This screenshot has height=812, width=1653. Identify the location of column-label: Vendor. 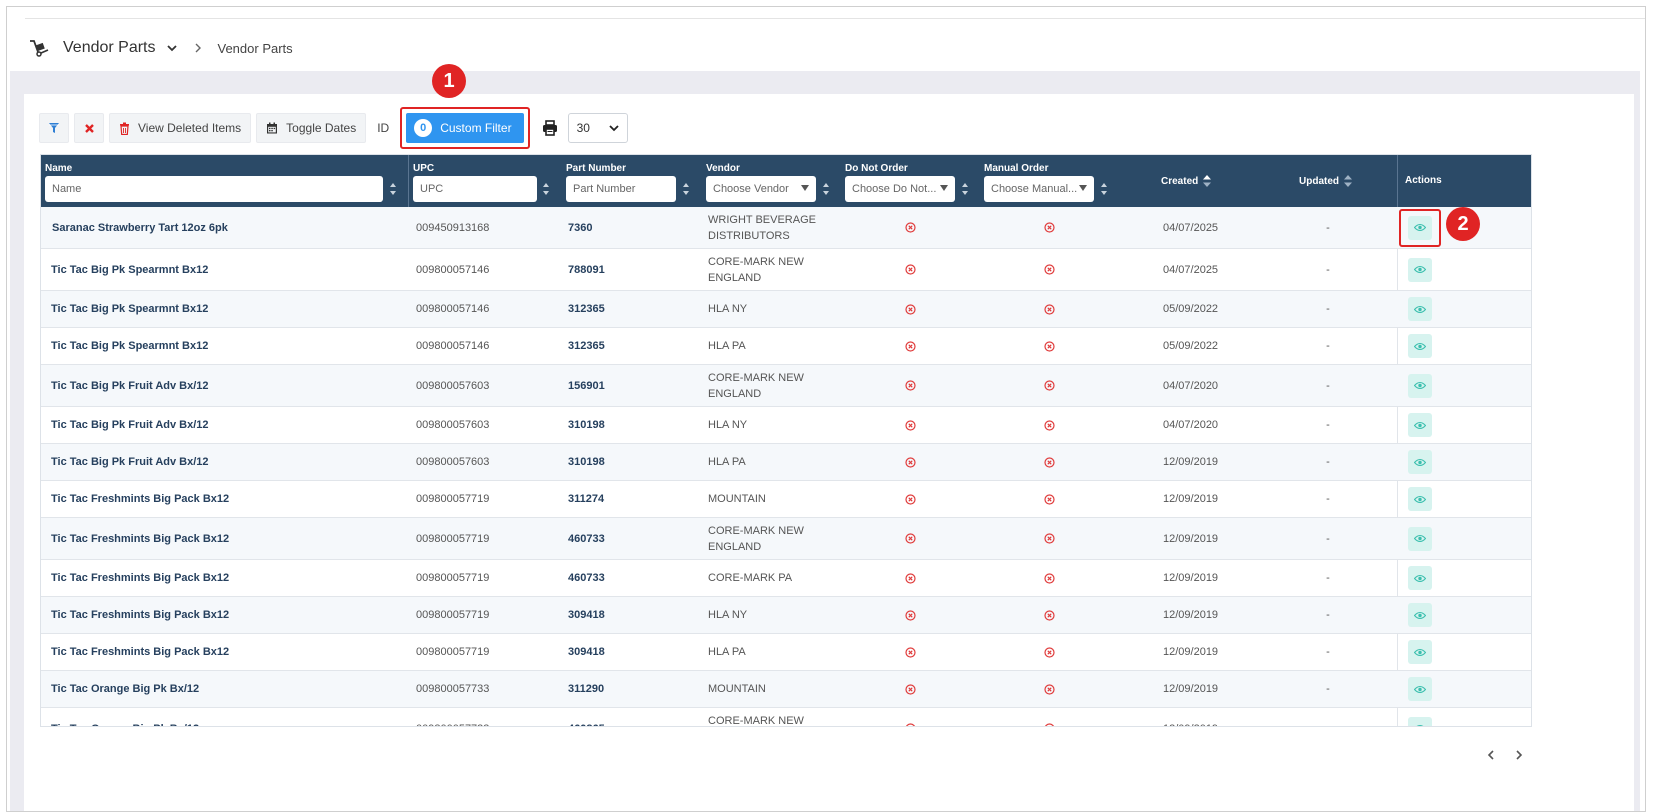
(723, 168).